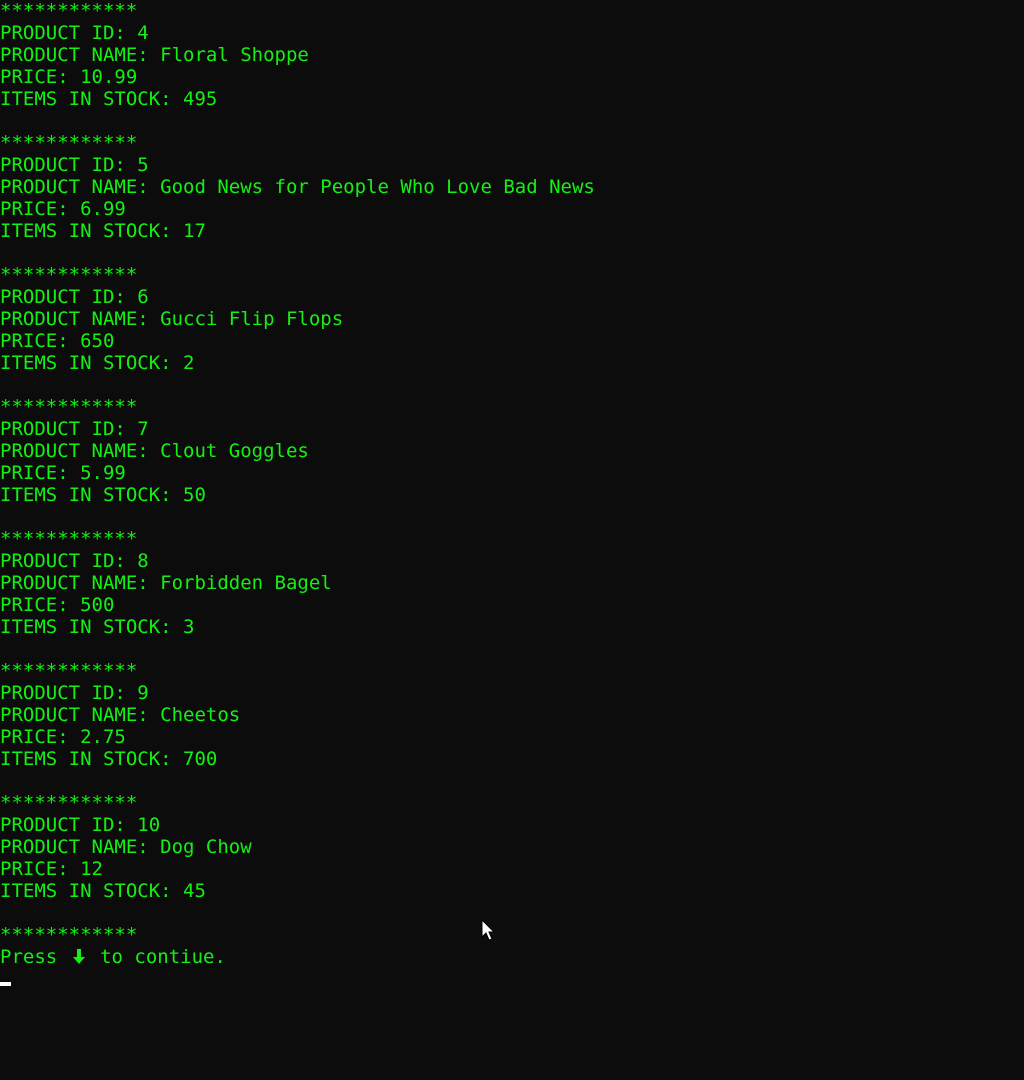 The image size is (1024, 1080). I want to click on product-id-line: PRODUCT ID: 8, so click(512, 561).